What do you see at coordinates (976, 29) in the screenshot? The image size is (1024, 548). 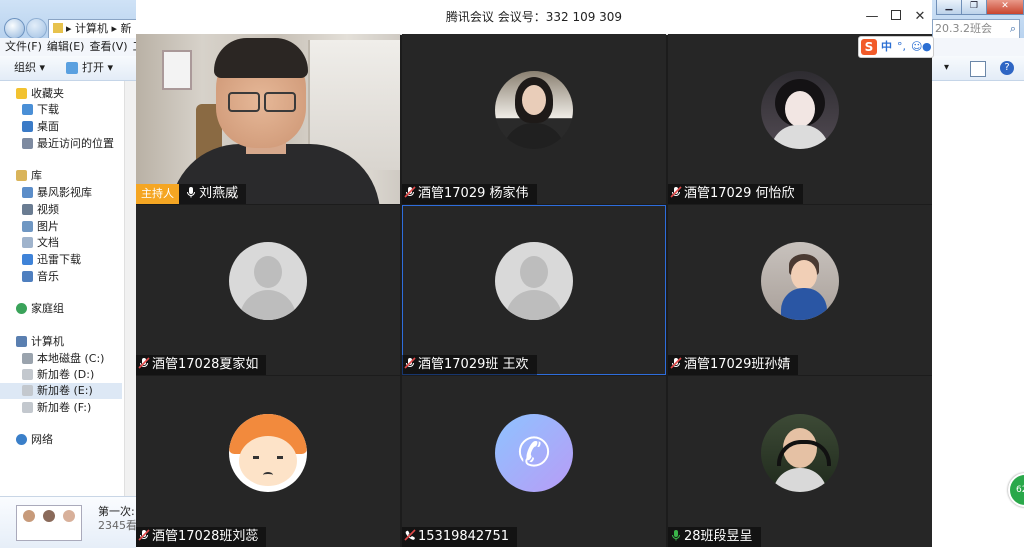 I see `search-input: 20.3.2班会 ⌕` at bounding box center [976, 29].